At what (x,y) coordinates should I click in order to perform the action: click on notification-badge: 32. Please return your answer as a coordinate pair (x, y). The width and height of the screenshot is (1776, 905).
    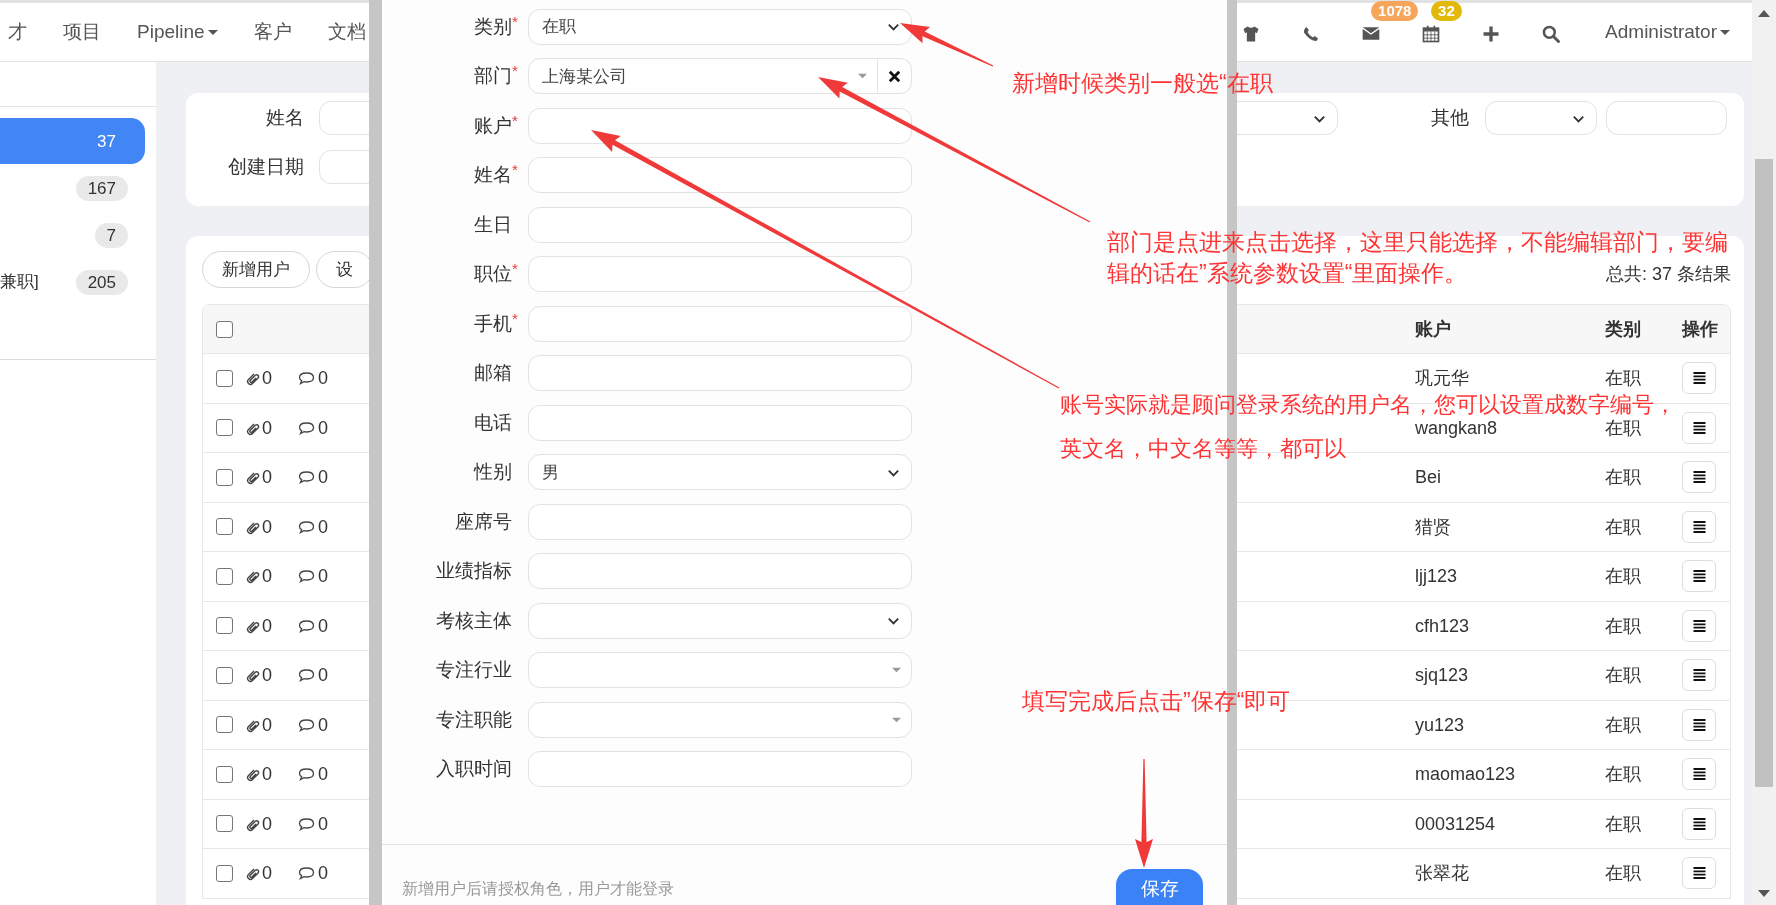
    Looking at the image, I should click on (1446, 11).